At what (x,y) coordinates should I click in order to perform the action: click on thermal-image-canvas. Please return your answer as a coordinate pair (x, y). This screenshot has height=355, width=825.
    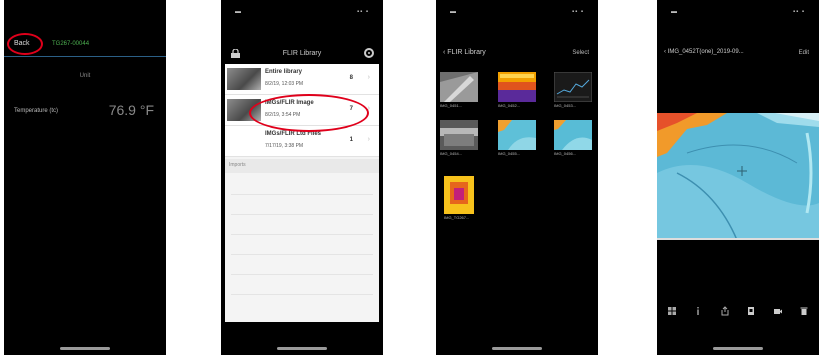
    Looking at the image, I should click on (738, 176).